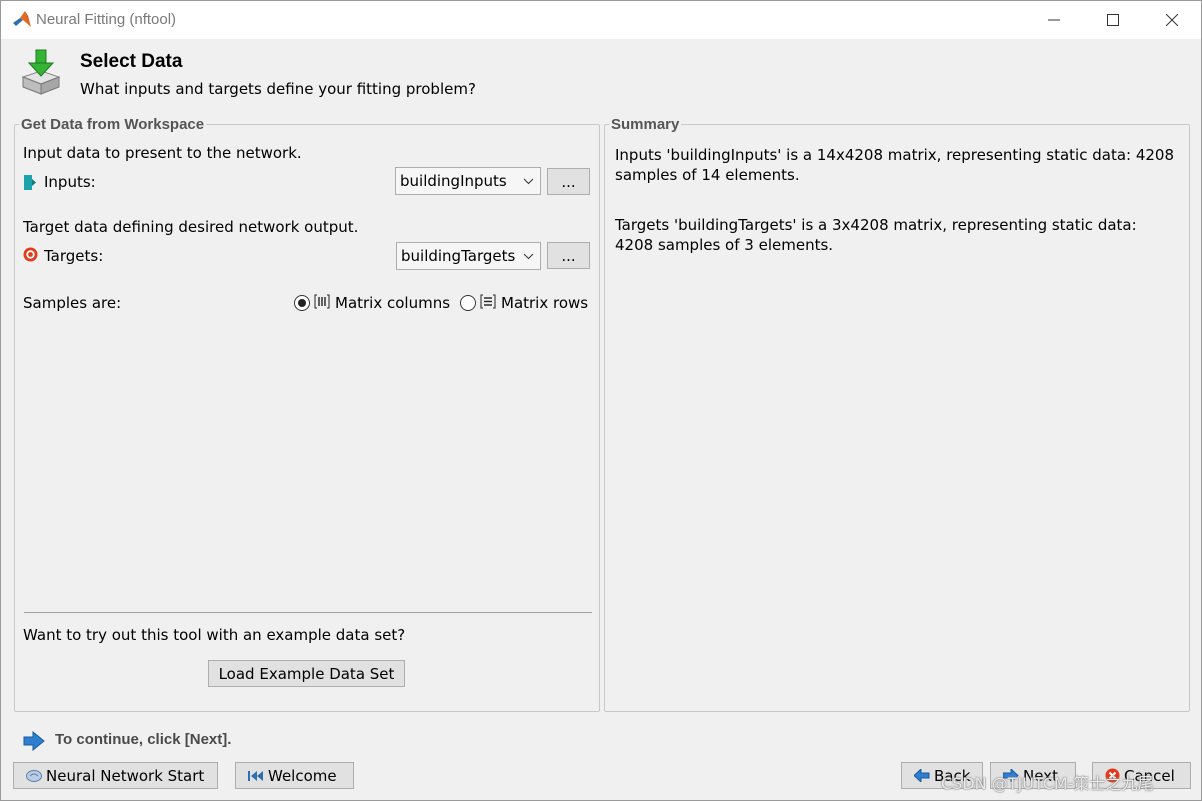  Describe the element at coordinates (544, 303) in the screenshot. I see `matrix-rows-label: Matrix rows` at that location.